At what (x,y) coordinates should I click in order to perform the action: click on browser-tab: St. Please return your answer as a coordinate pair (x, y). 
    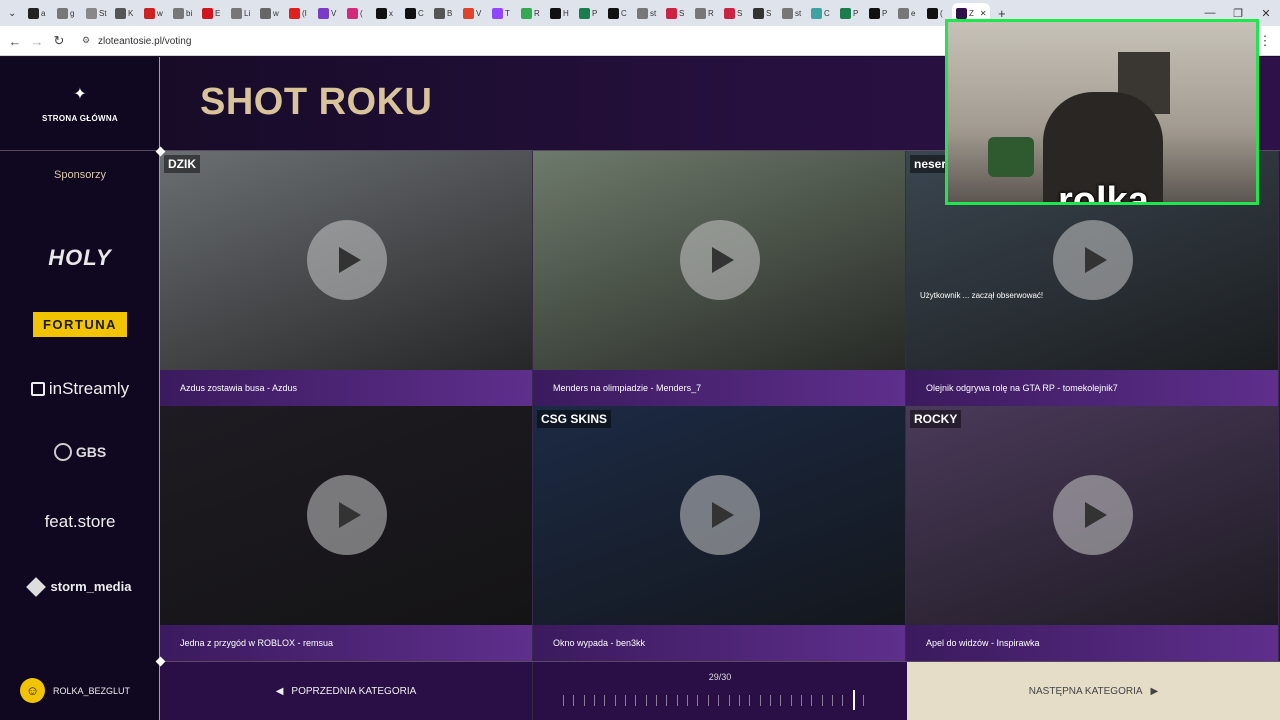
    Looking at the image, I should click on (95, 13).